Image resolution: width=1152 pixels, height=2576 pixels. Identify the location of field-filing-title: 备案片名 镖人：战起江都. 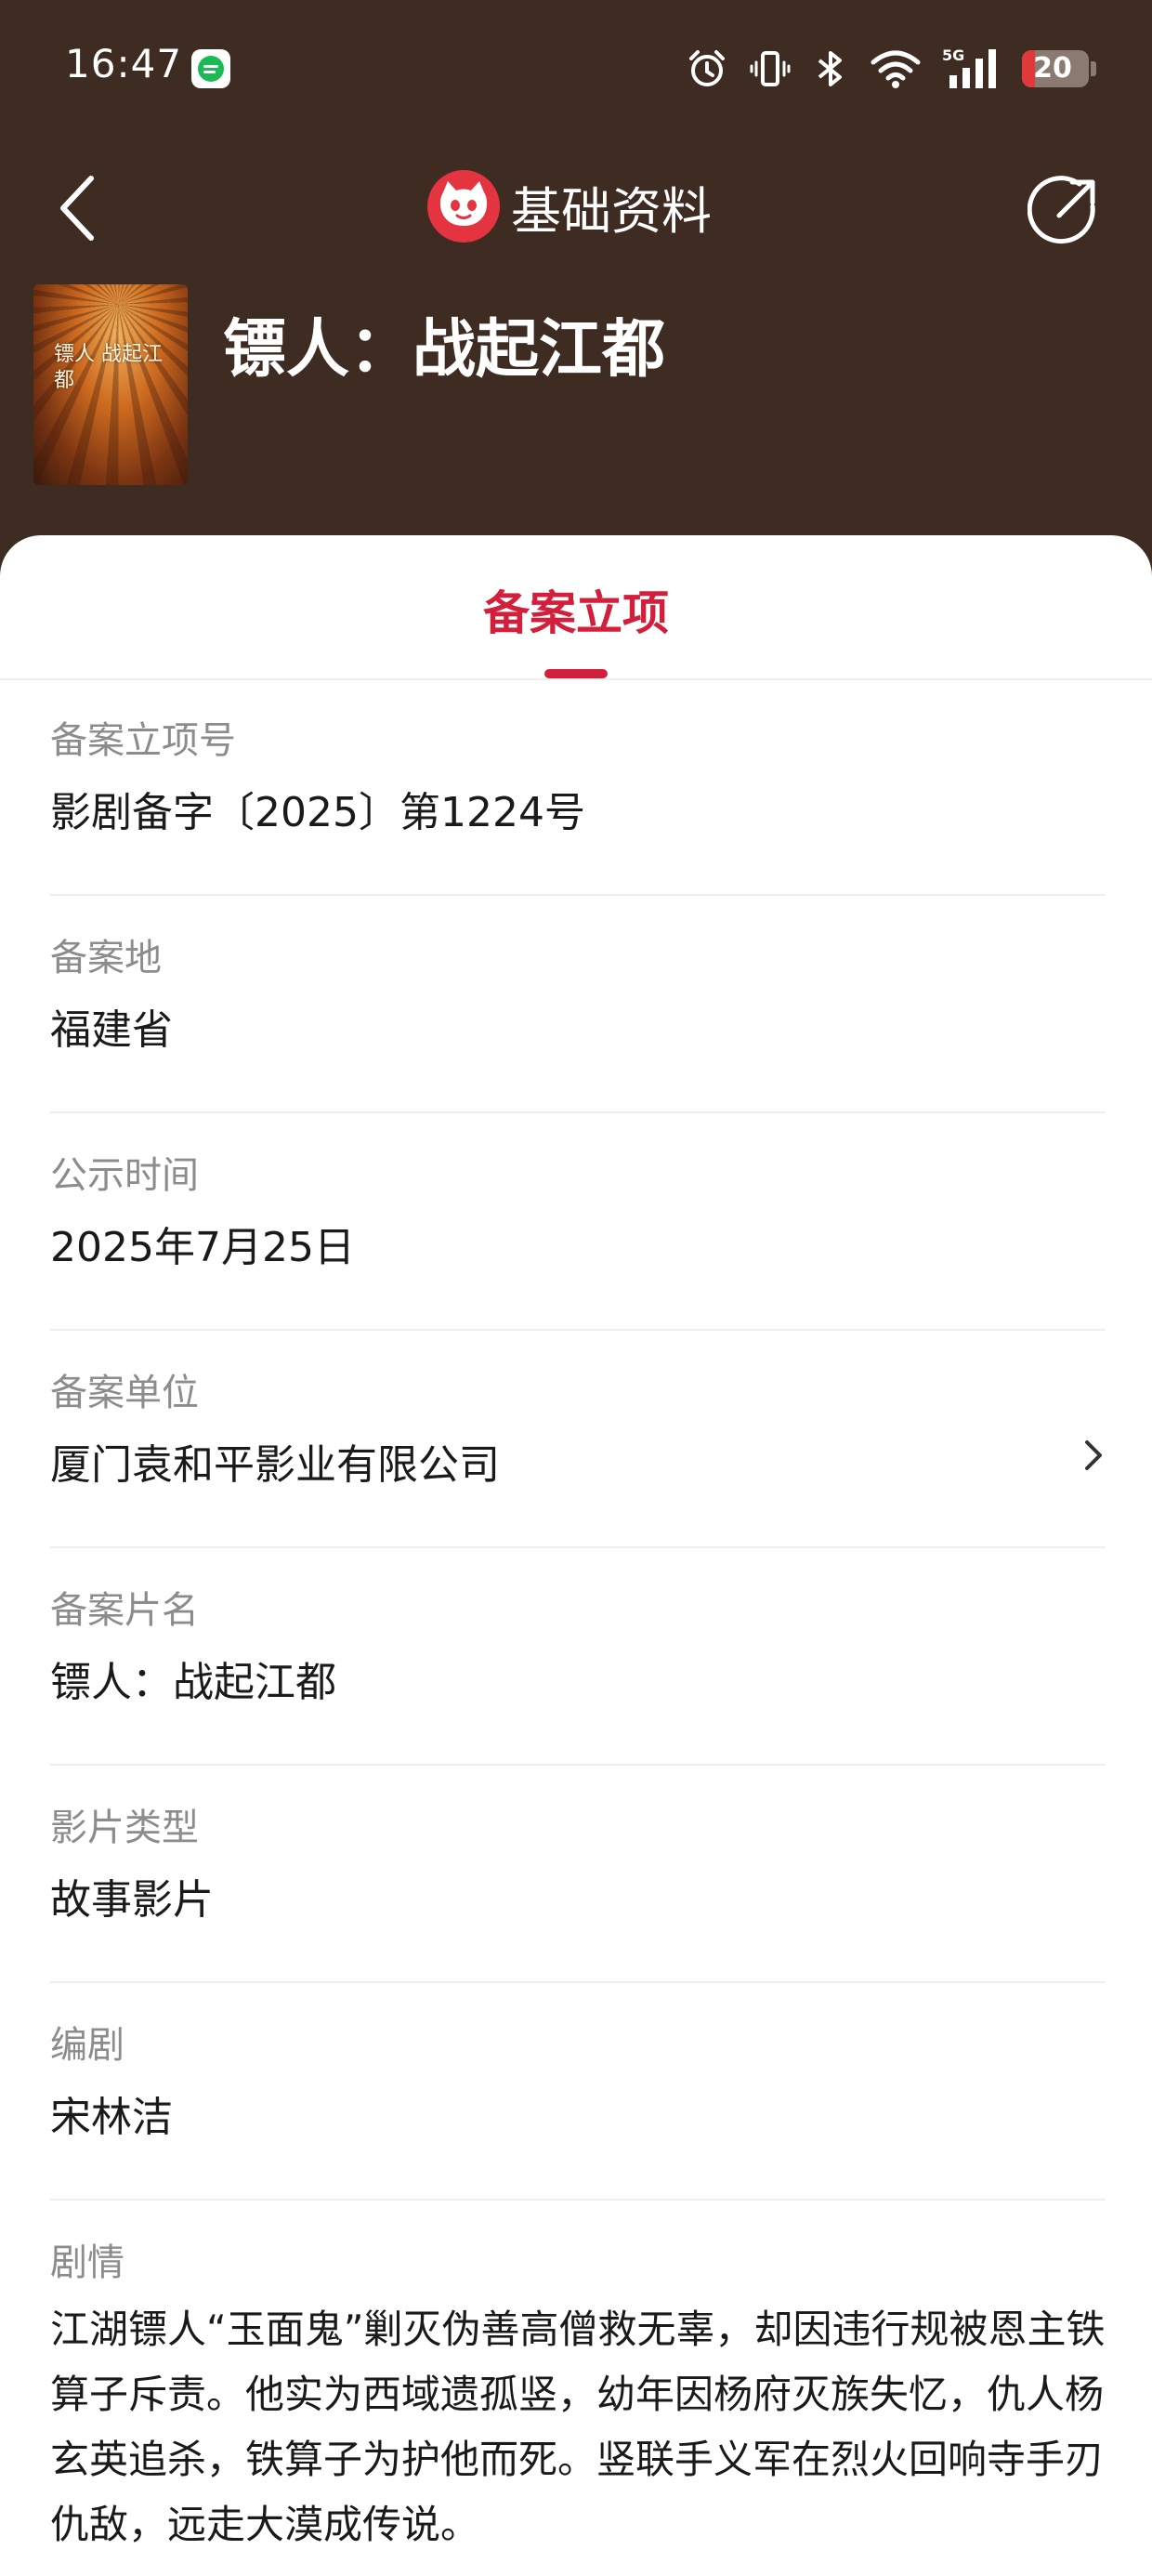
(578, 1657).